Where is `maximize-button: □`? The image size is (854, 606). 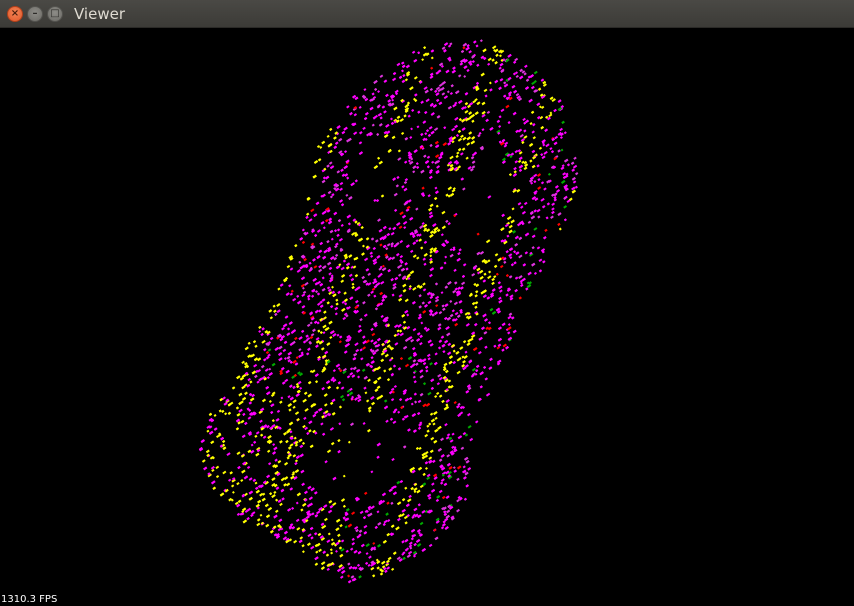
maximize-button: □ is located at coordinates (55, 14).